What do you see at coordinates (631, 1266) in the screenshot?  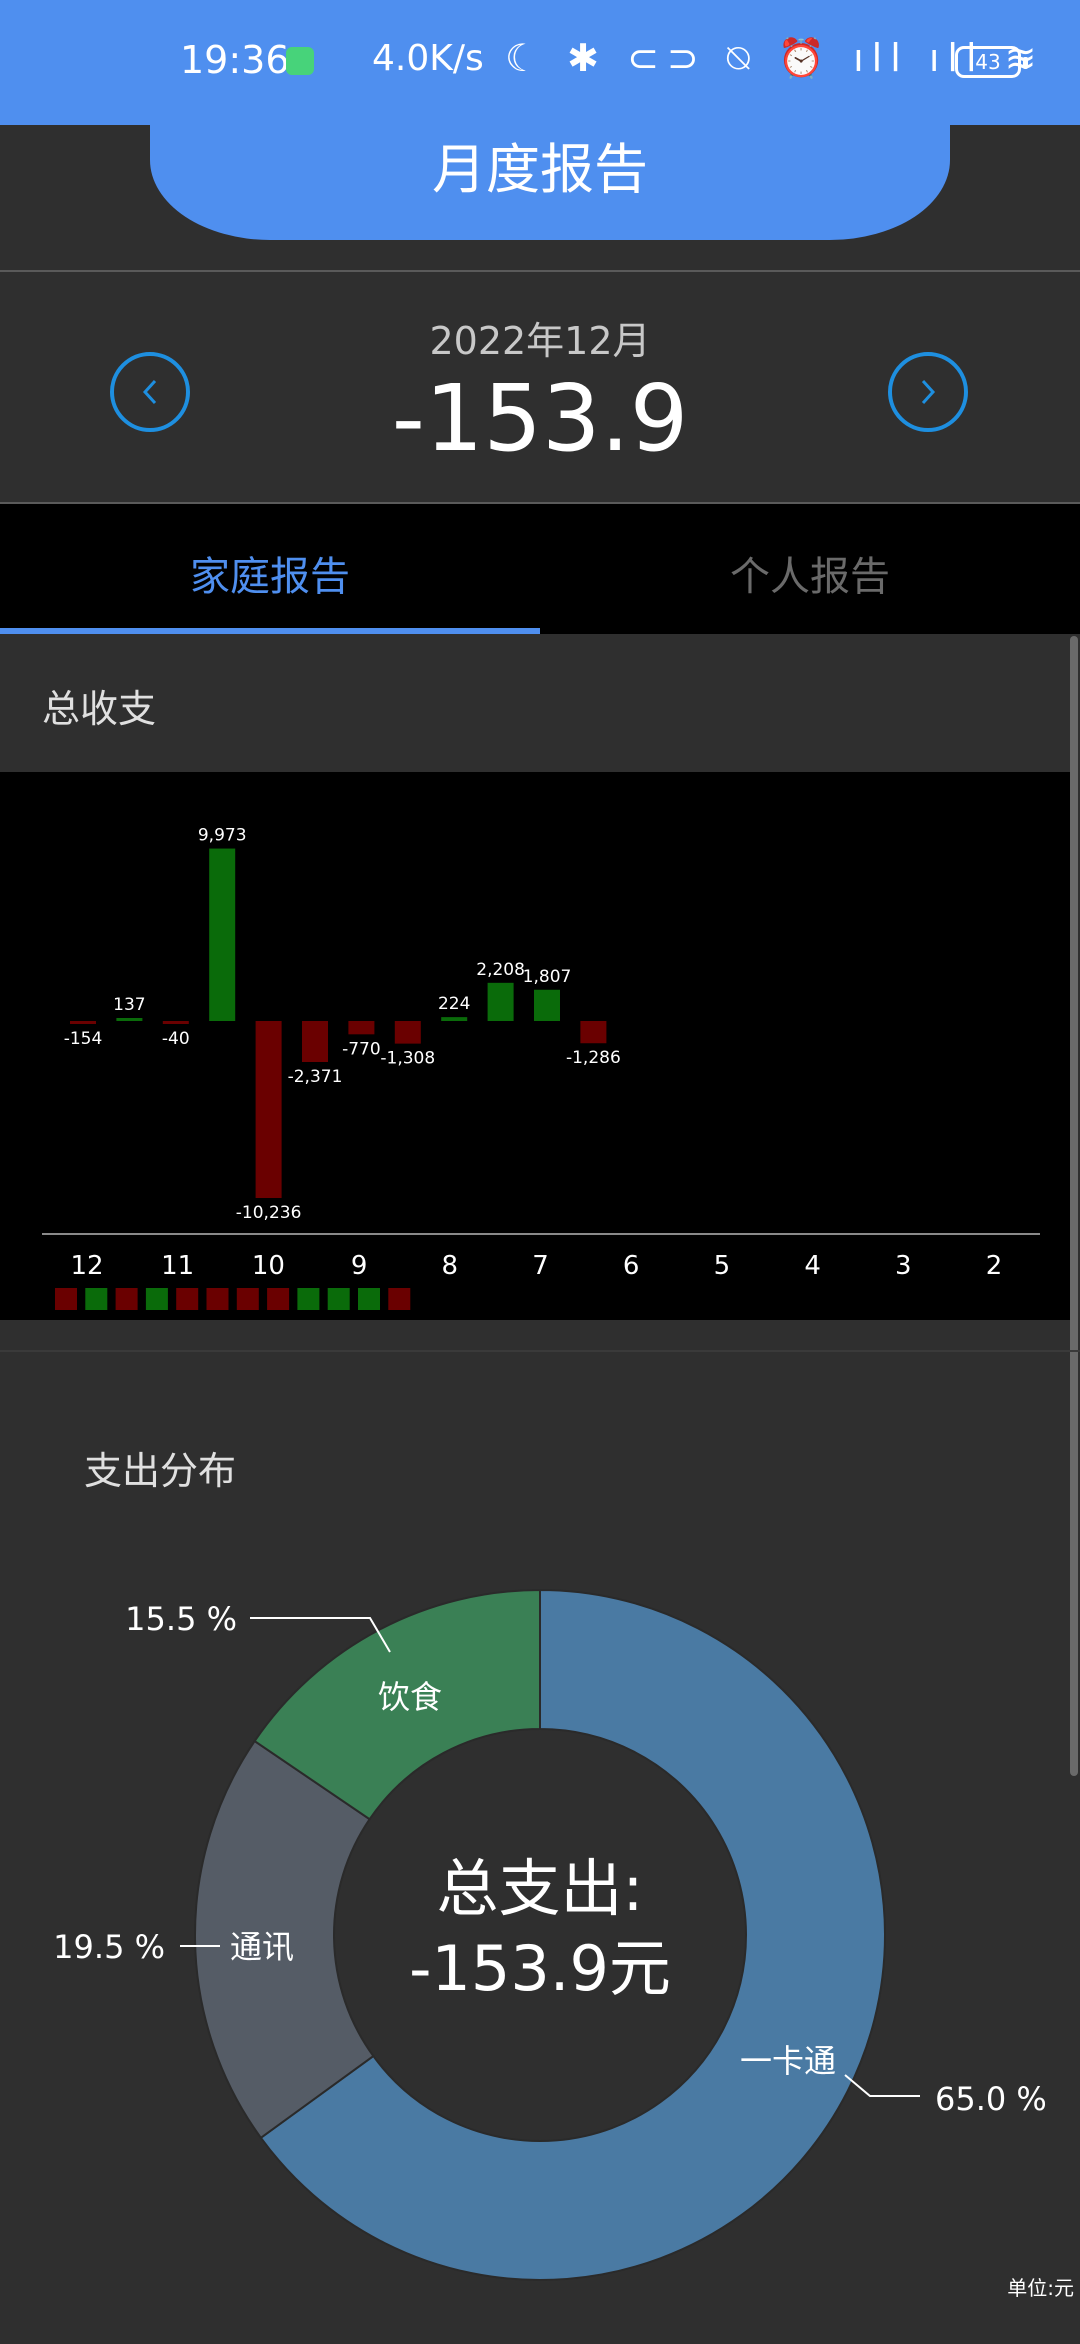 I see `x-tick-label: 6` at bounding box center [631, 1266].